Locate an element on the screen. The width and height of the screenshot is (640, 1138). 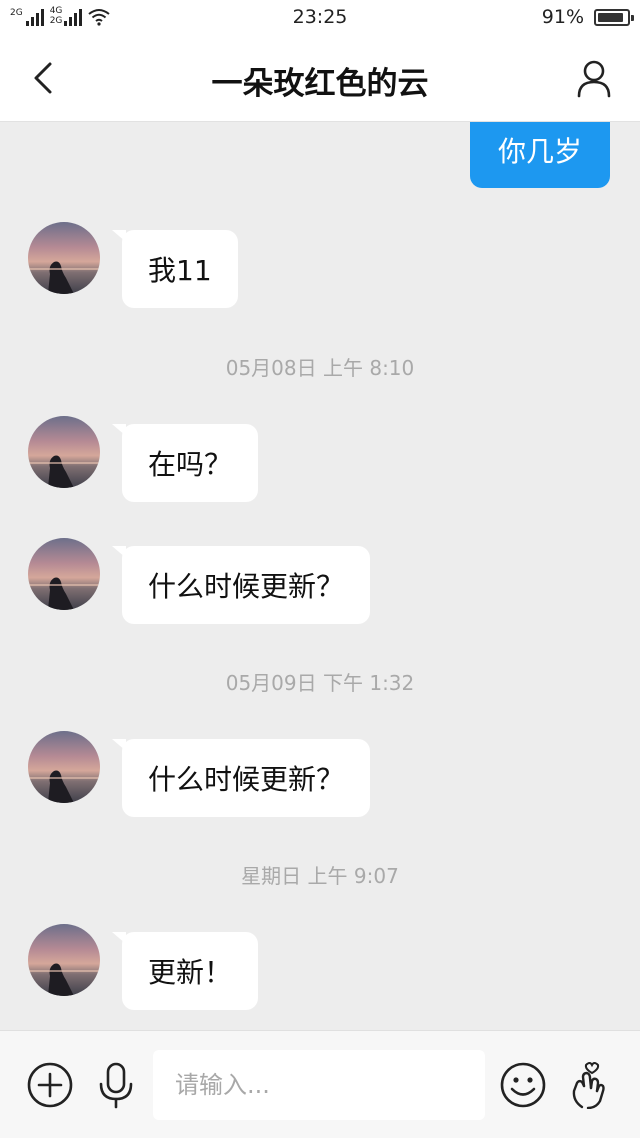
battery-percent: 91% is located at coordinates (562, 17).